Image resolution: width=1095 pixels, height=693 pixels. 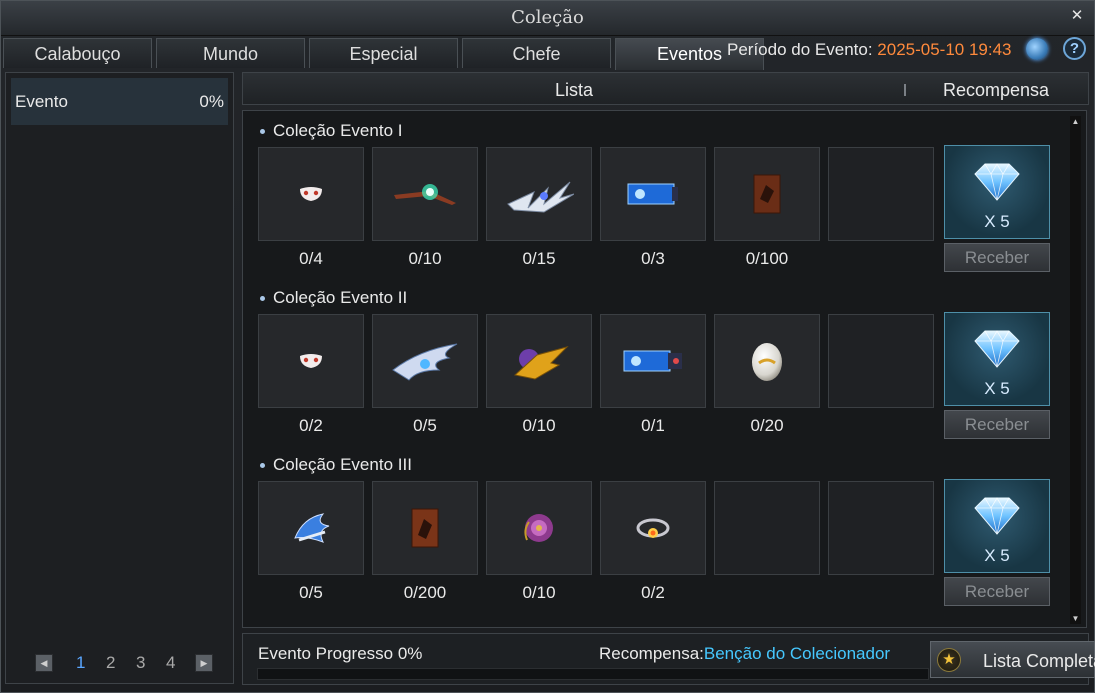 What do you see at coordinates (342, 464) in the screenshot?
I see `collection-title-text: Coleção Evento III` at bounding box center [342, 464].